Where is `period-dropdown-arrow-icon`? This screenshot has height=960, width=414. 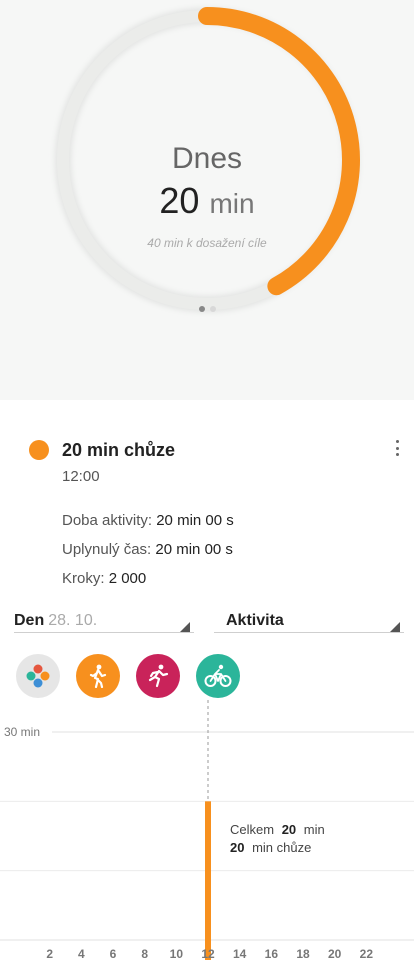
period-dropdown-arrow-icon is located at coordinates (185, 627).